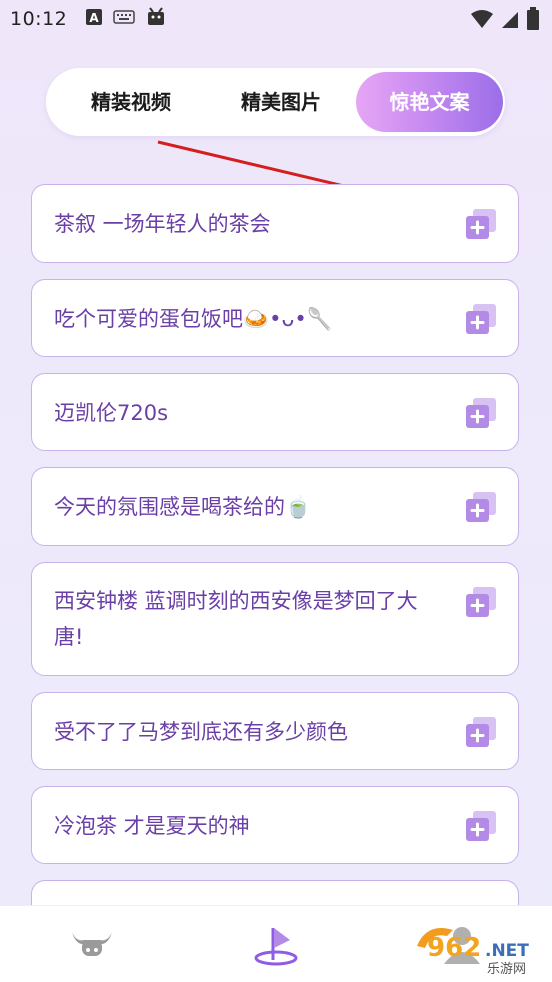  What do you see at coordinates (39, 19) in the screenshot?
I see `status-time: 10:12` at bounding box center [39, 19].